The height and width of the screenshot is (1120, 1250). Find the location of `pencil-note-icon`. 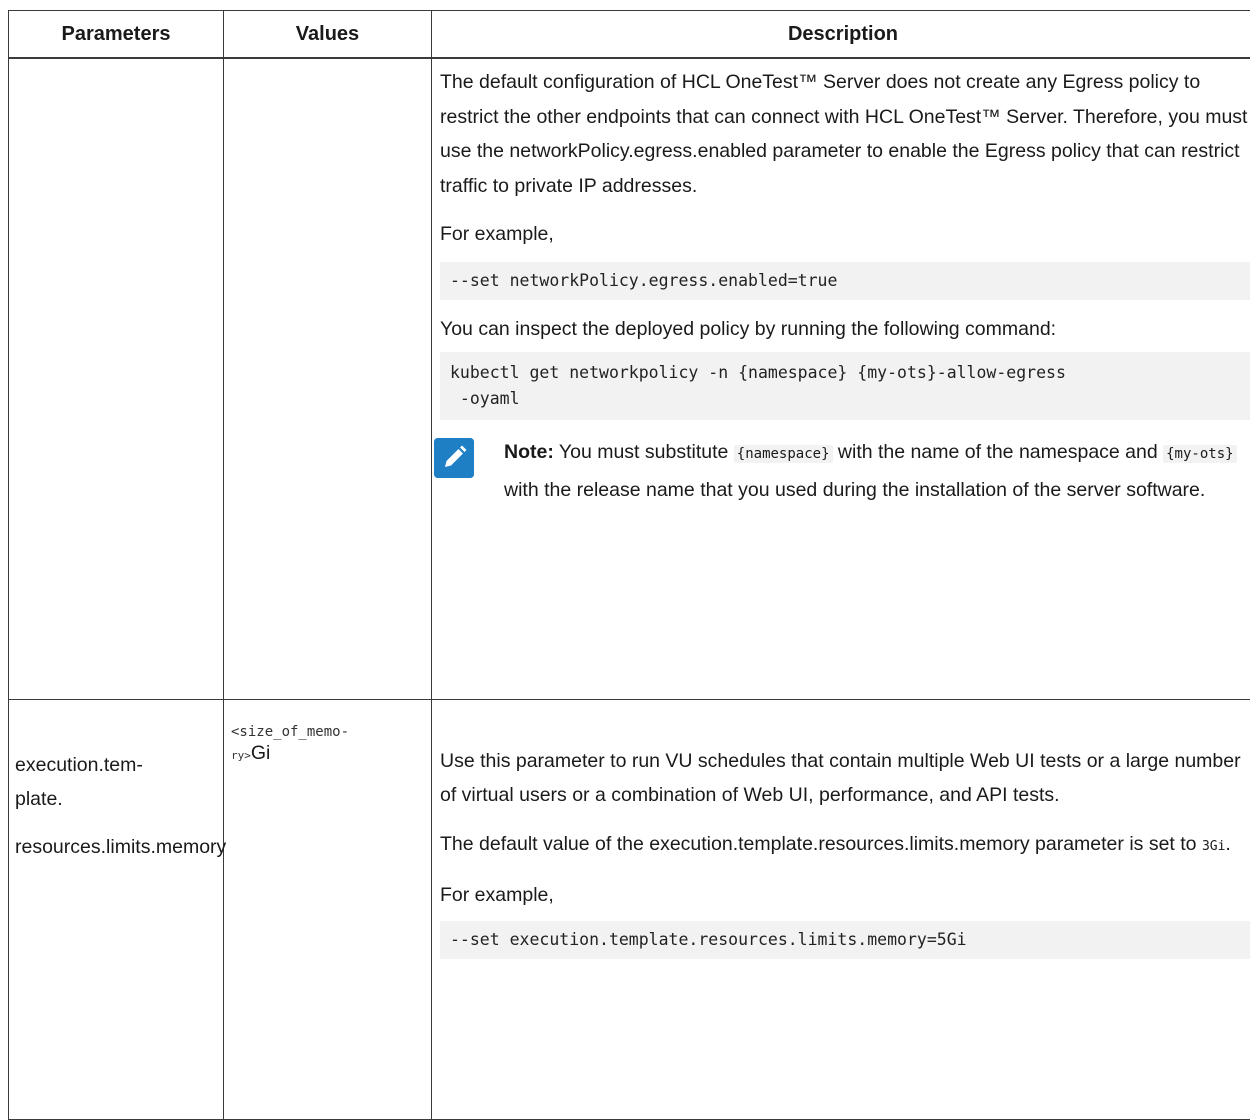

pencil-note-icon is located at coordinates (454, 458).